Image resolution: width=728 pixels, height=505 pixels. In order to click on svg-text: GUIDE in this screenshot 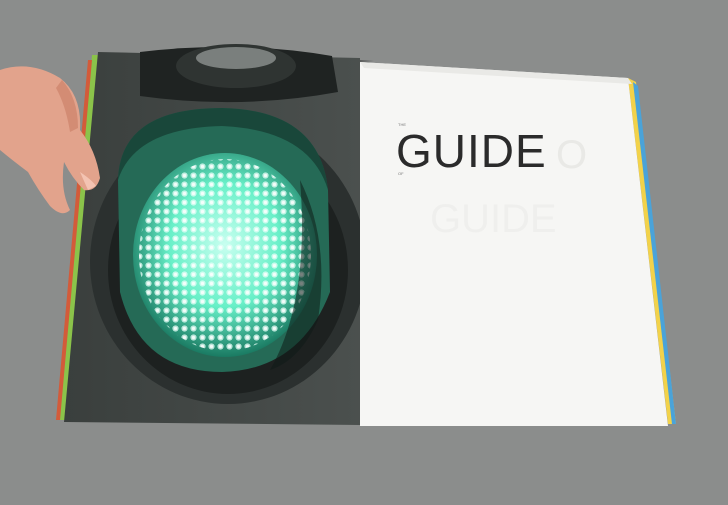, I will do `click(493, 219)`.